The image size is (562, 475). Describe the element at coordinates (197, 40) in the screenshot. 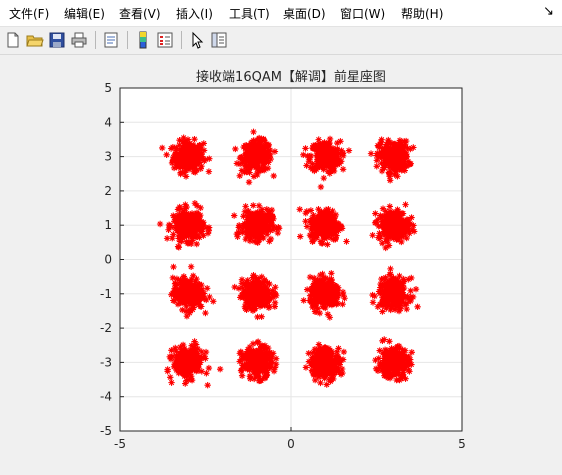

I see `pointer-icon` at that location.